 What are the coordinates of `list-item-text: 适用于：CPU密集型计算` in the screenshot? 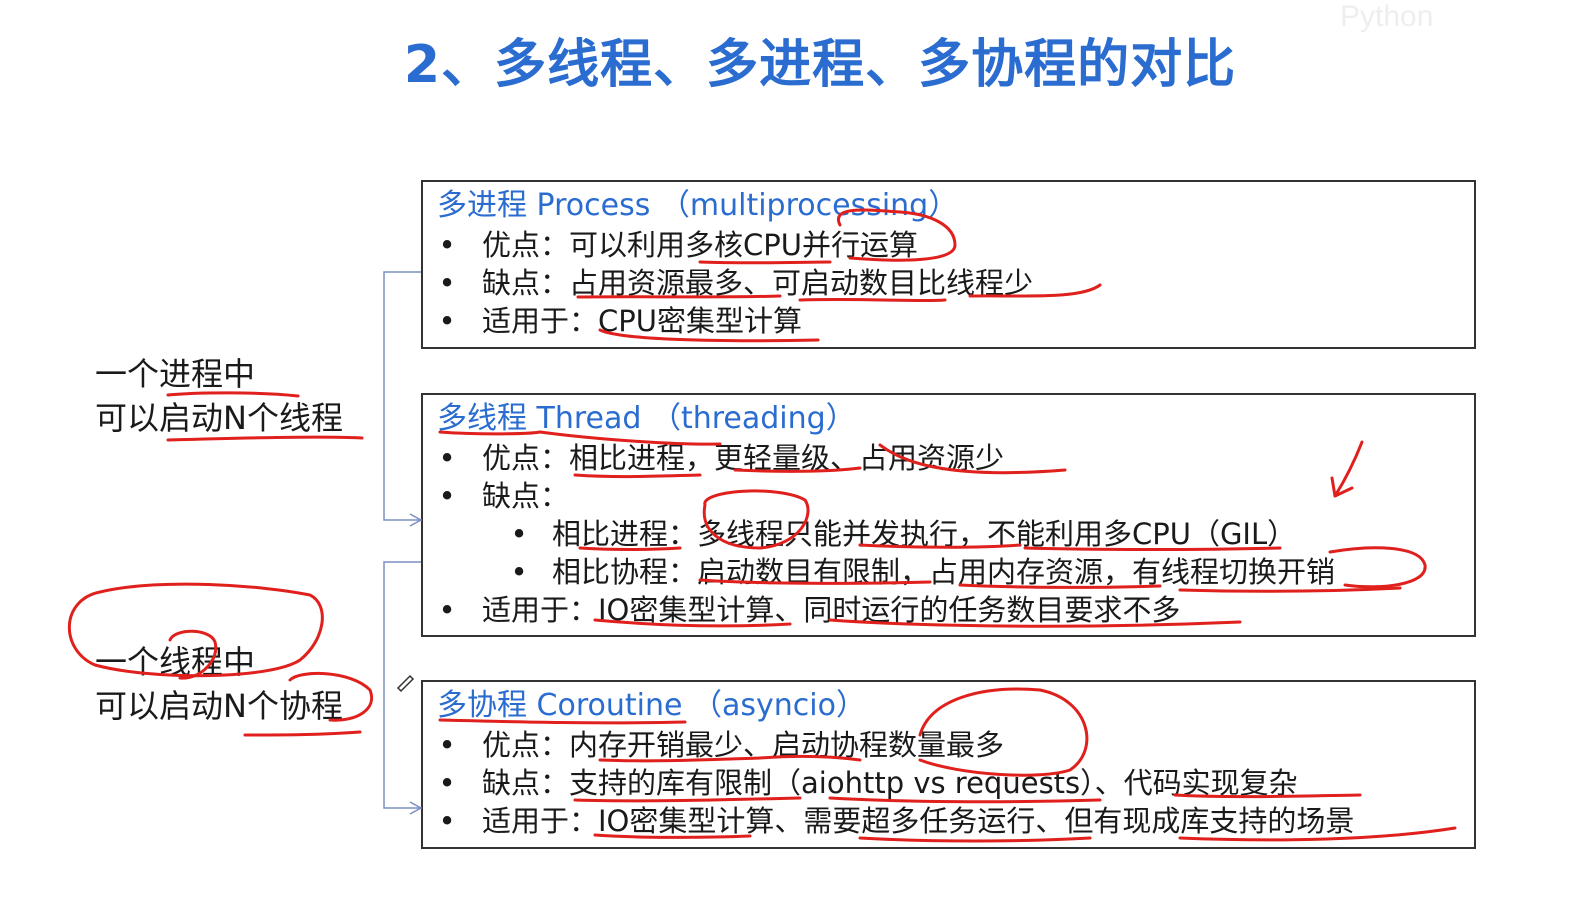 It's located at (642, 321).